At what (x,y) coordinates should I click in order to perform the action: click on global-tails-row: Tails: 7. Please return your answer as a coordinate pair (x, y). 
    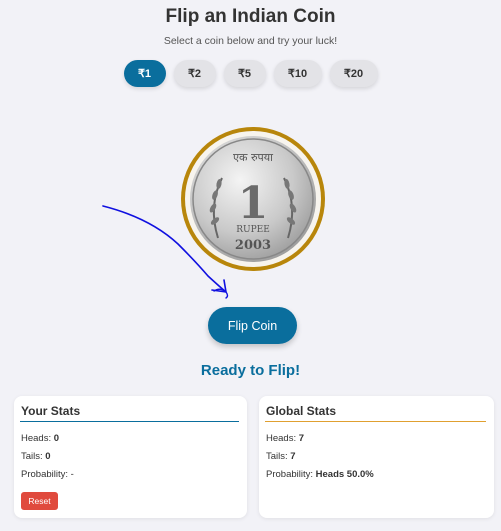
    Looking at the image, I should click on (281, 456).